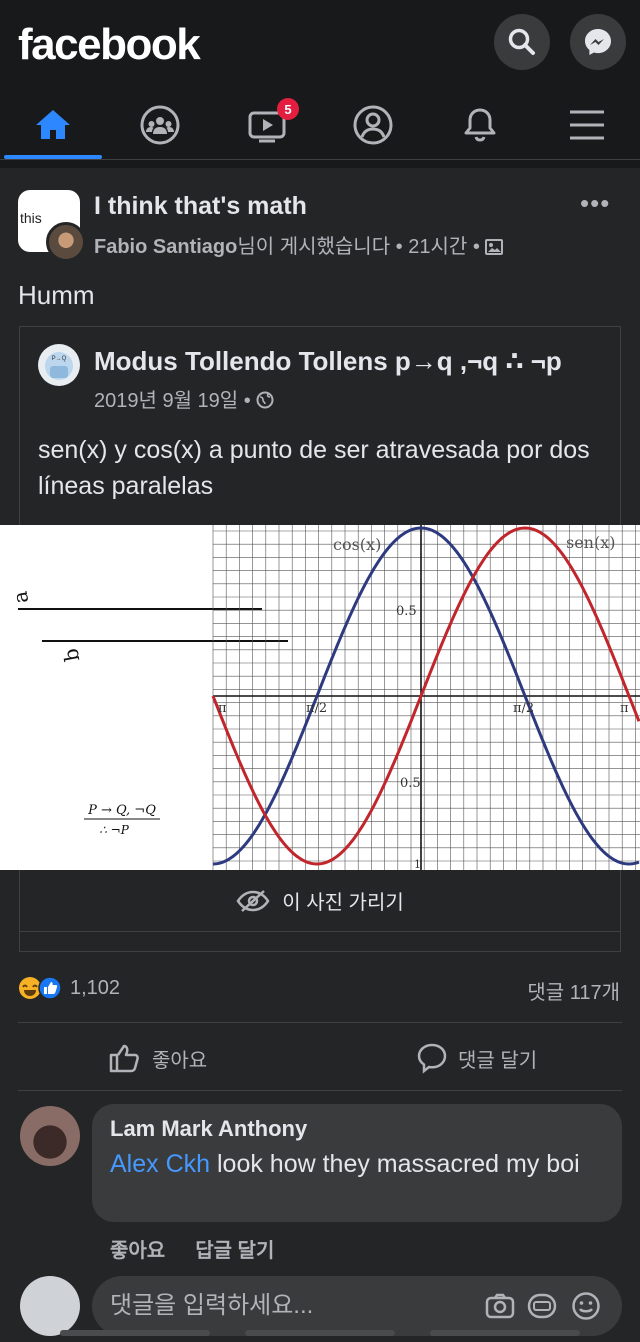  I want to click on comment-button: 댓글 달기, so click(476, 1058).